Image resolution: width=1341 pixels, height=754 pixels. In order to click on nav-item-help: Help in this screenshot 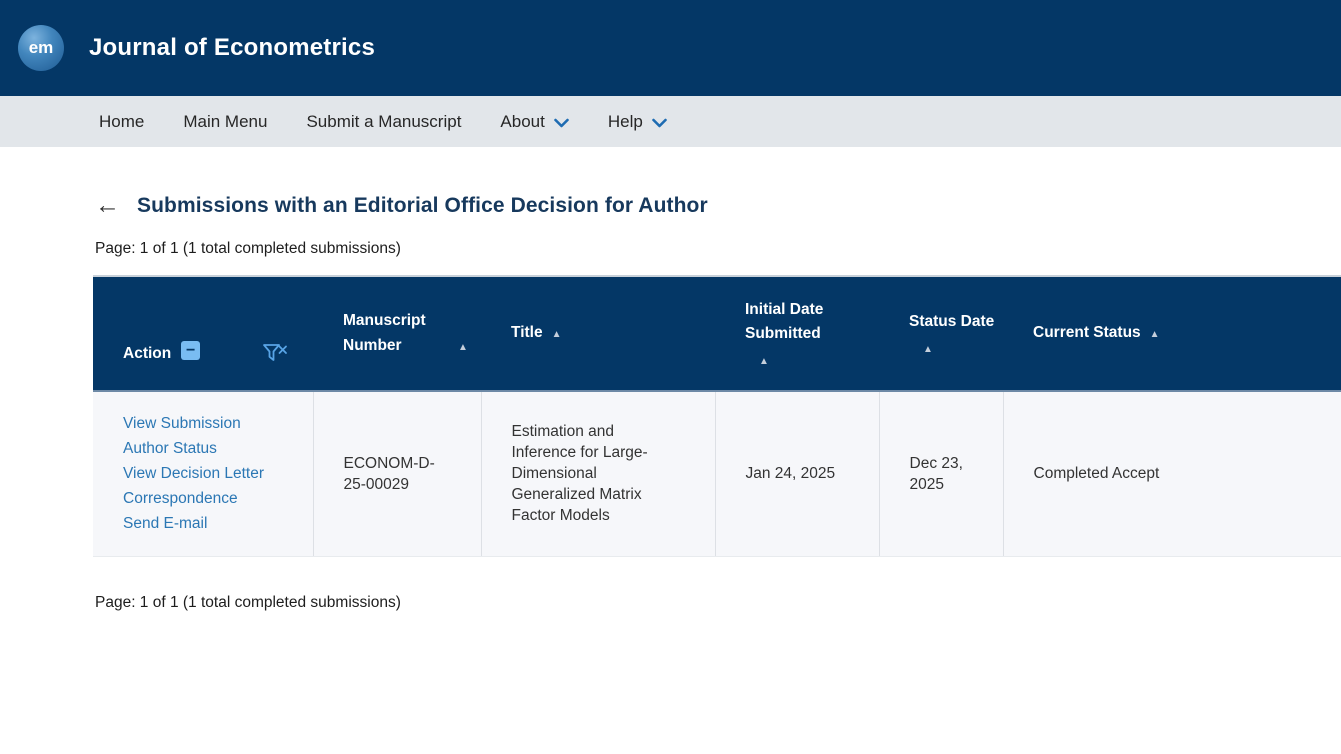, I will do `click(637, 122)`.